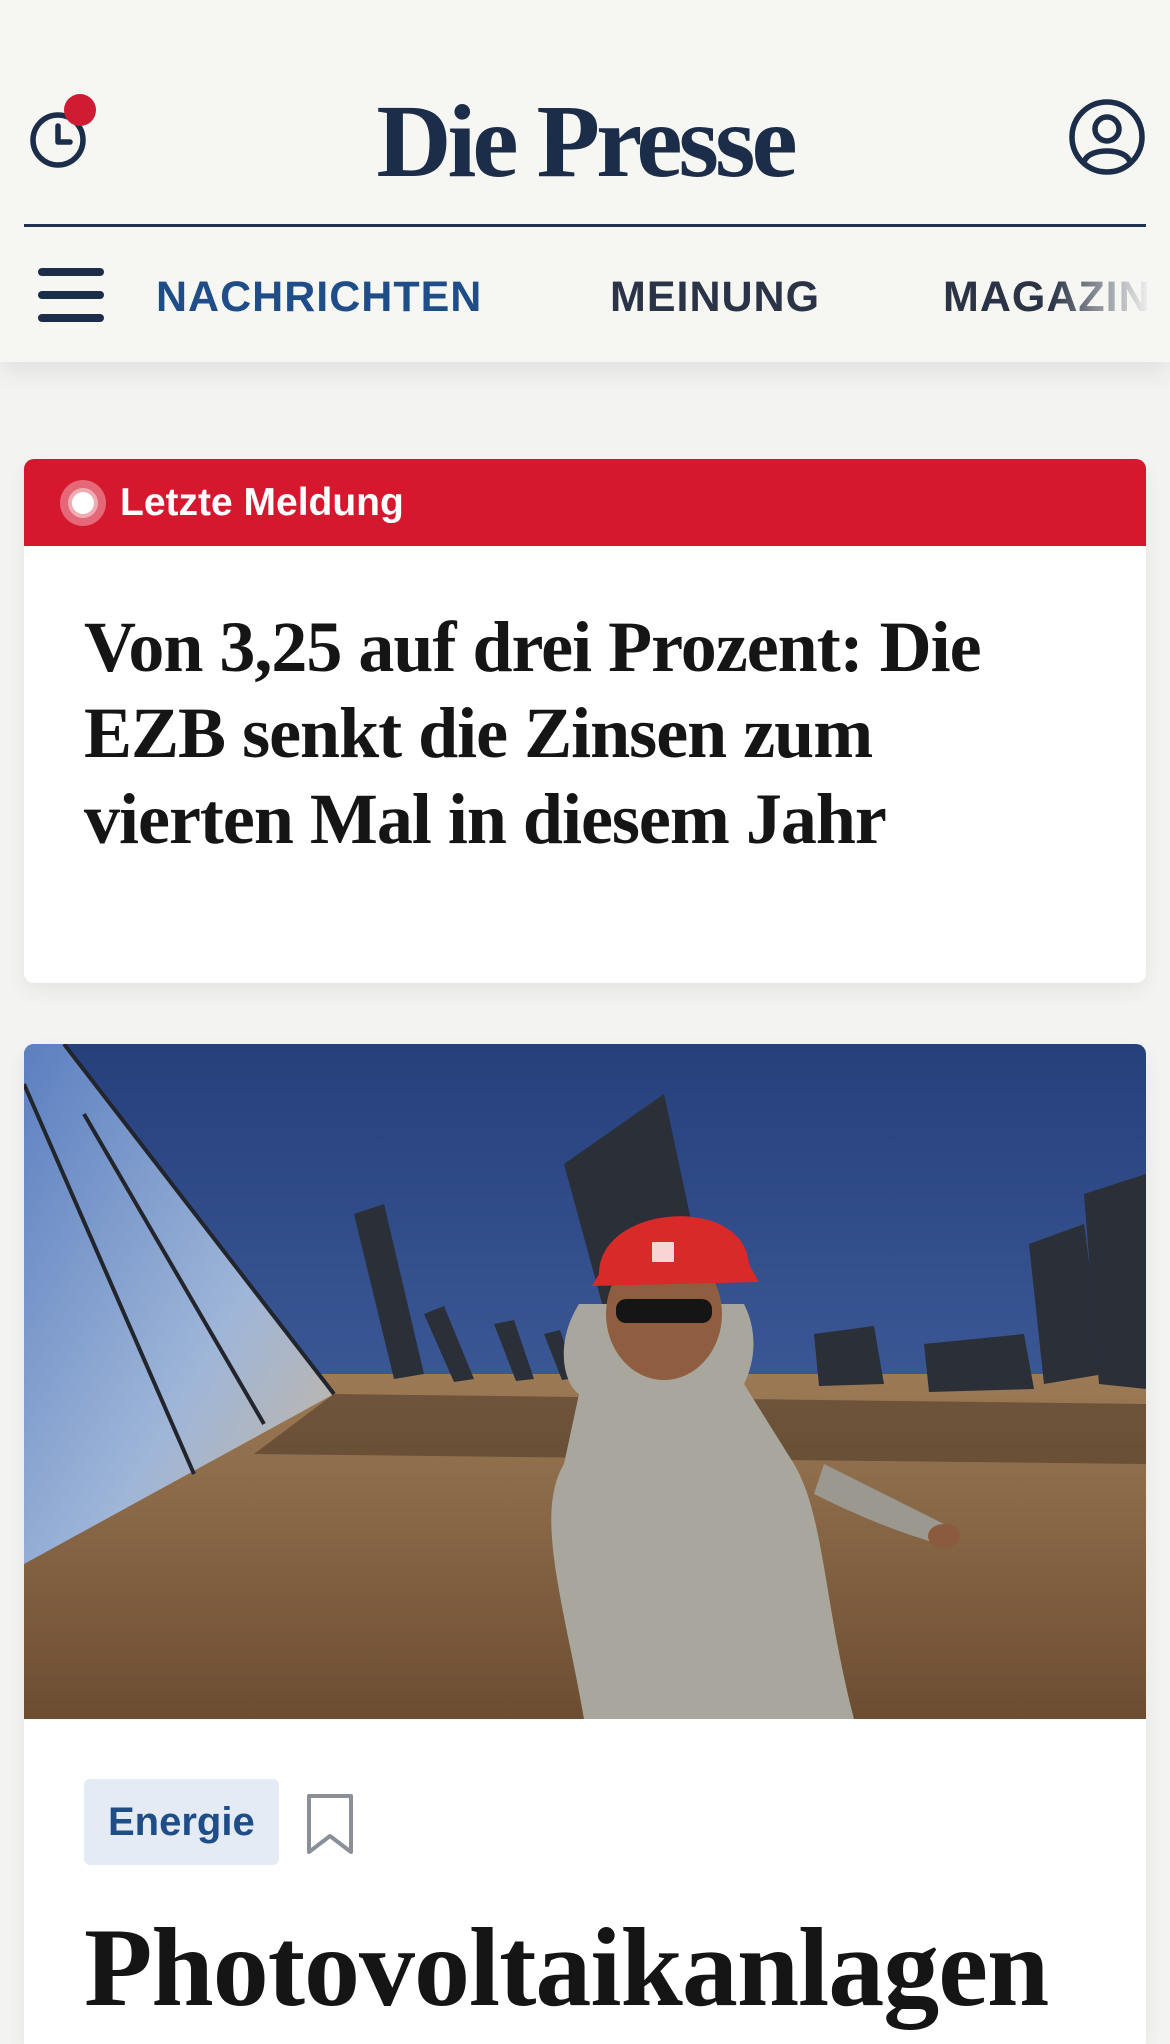  What do you see at coordinates (181, 1822) in the screenshot?
I see `category-tag-energie: Energie` at bounding box center [181, 1822].